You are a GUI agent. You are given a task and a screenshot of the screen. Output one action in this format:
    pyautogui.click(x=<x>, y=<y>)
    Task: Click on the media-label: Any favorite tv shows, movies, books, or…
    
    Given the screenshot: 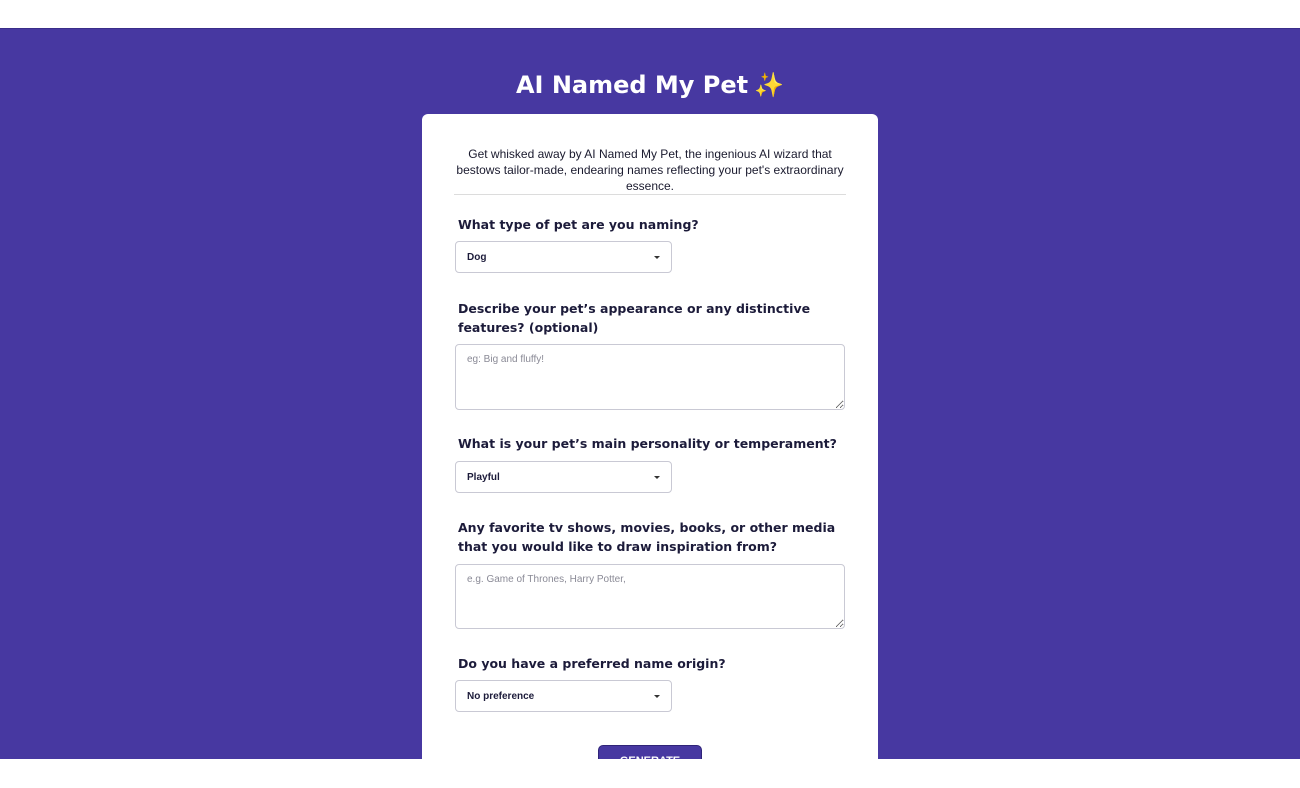 What is the action you would take?
    pyautogui.click(x=647, y=537)
    